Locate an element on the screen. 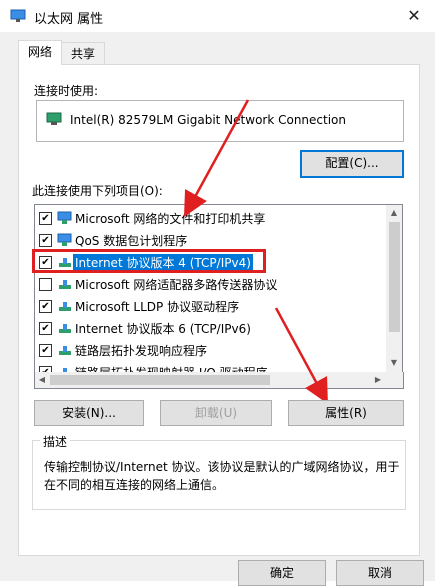 The height and width of the screenshot is (586, 435). description-label: 描述 is located at coordinates (55, 441).